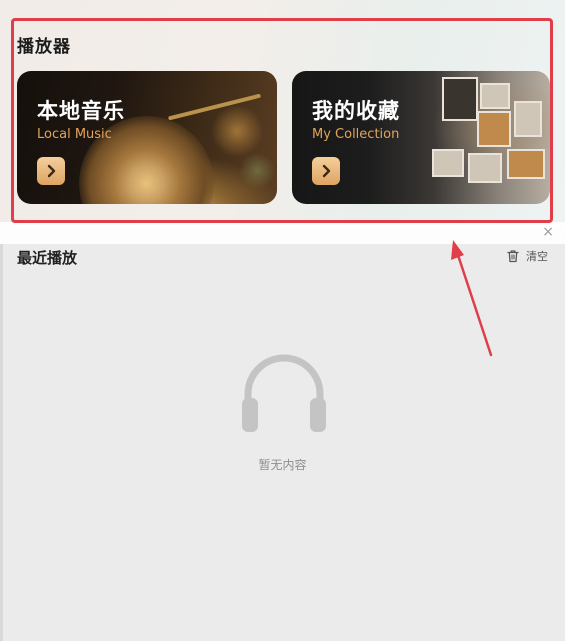  I want to click on clear-label: 清空, so click(537, 256).